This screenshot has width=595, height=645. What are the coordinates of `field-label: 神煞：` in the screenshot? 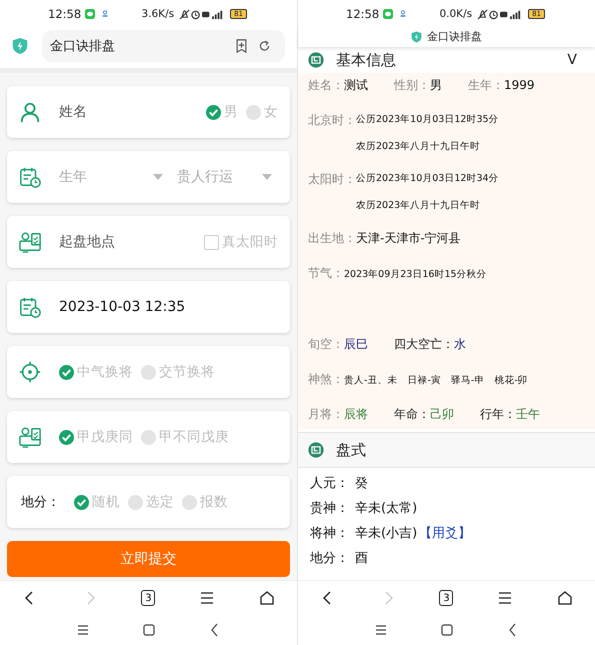 It's located at (326, 379).